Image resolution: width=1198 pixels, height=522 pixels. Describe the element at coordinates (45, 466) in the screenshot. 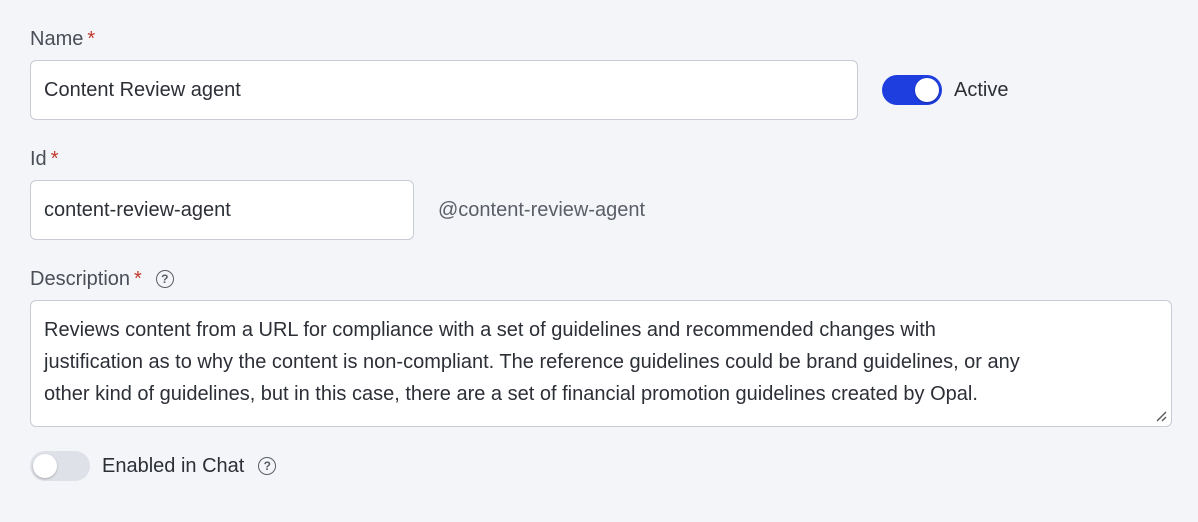

I see `enabled-in-chat-toggle-knob` at that location.